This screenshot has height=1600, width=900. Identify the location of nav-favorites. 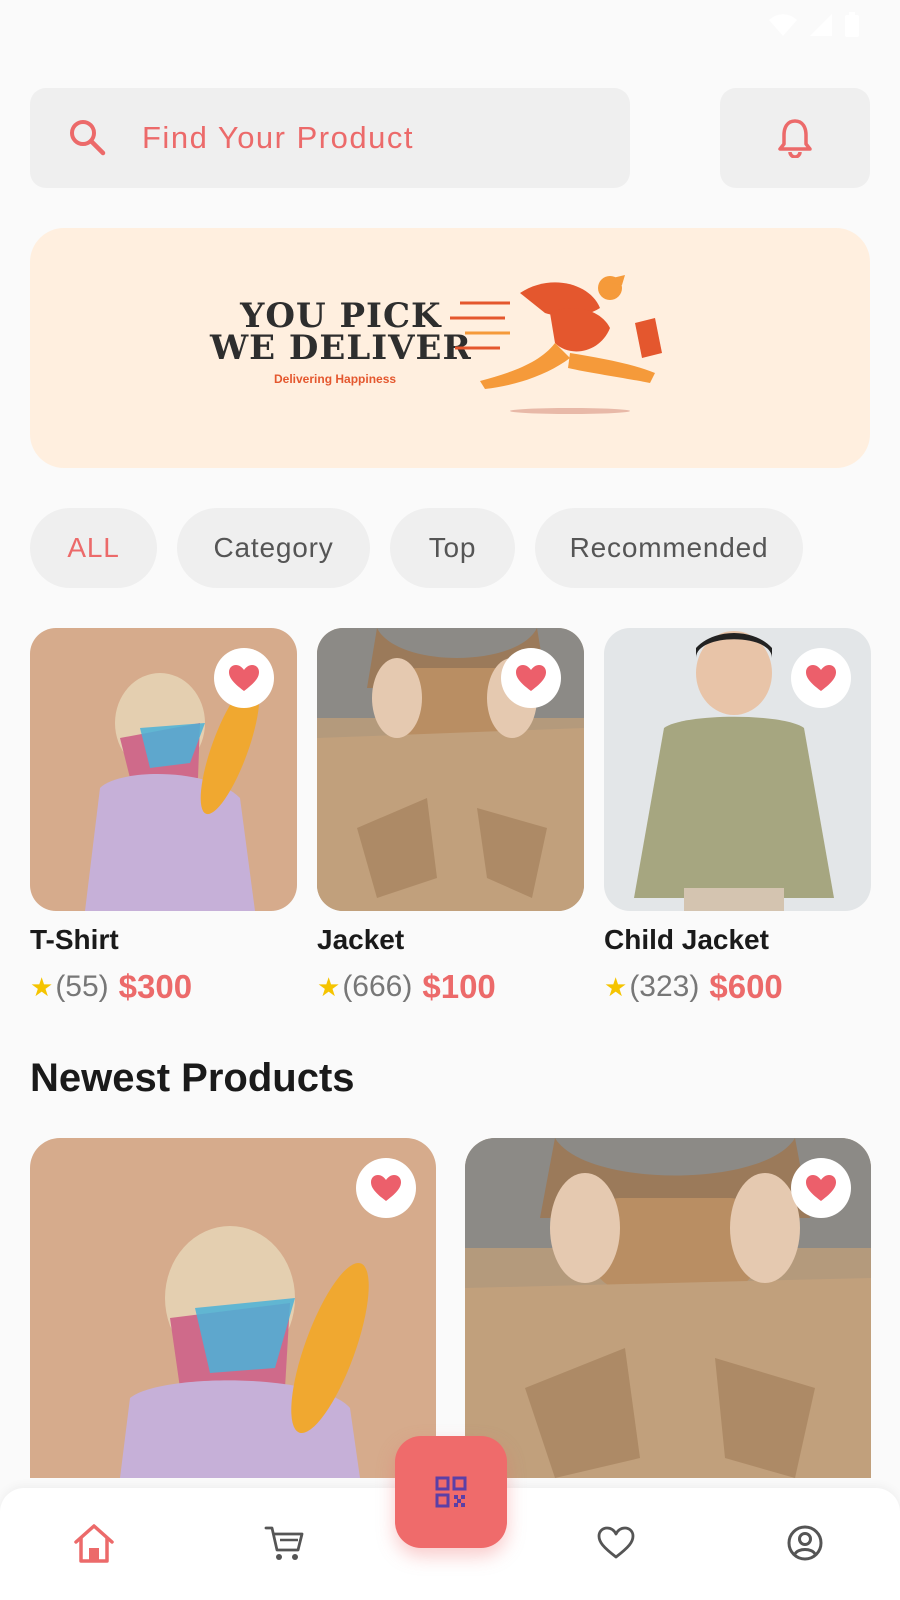
(616, 1543).